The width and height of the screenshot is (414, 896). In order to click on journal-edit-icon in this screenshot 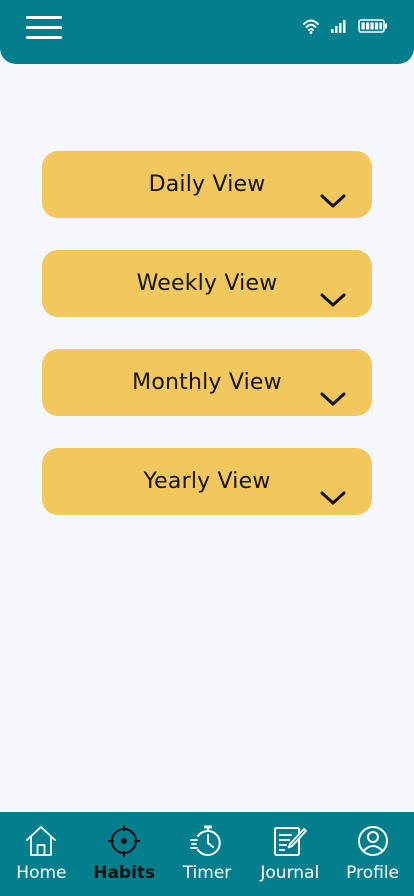, I will do `click(290, 841)`.